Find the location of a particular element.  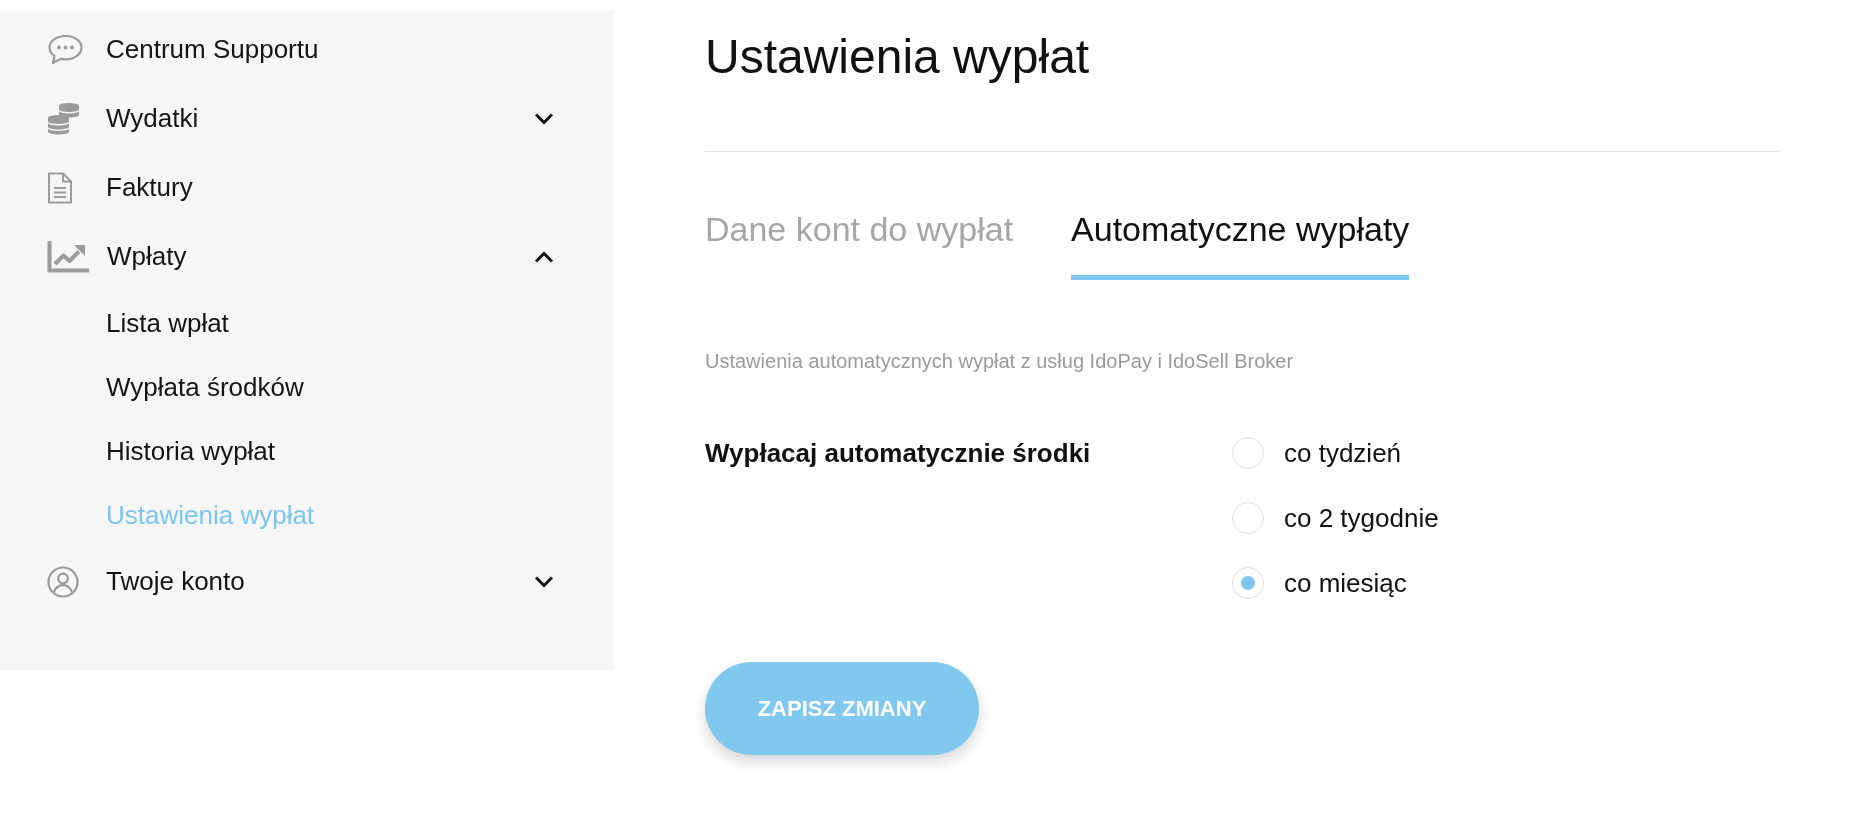

sidebar-item: Centrum Supportu is located at coordinates (300, 49).